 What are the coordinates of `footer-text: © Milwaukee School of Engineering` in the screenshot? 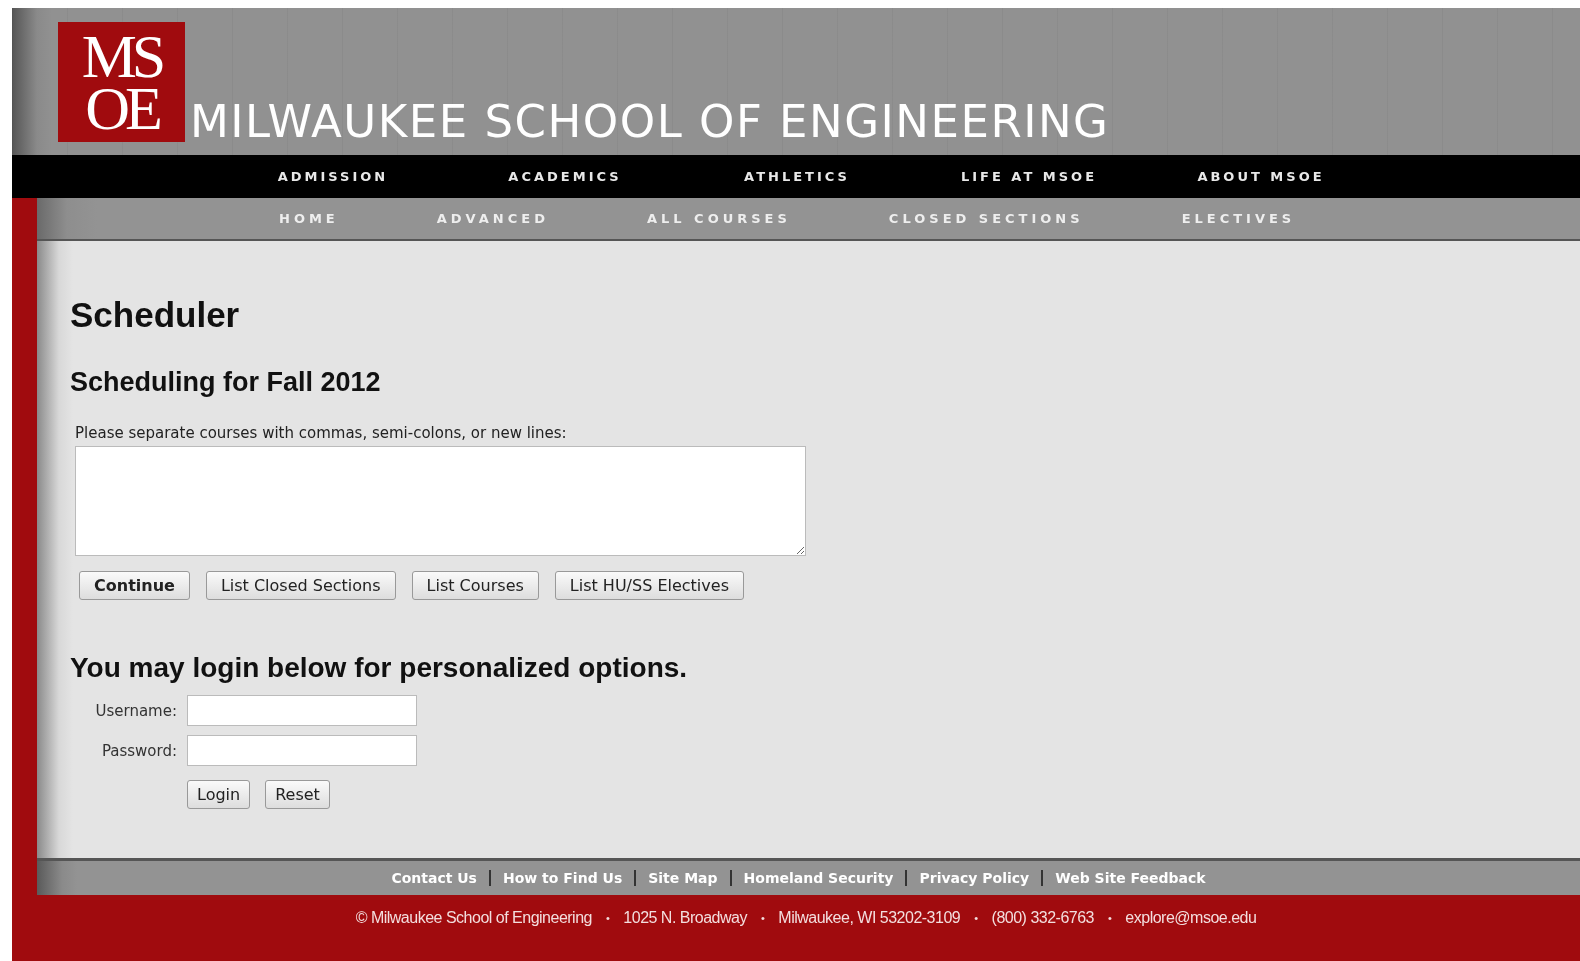 It's located at (473, 918).